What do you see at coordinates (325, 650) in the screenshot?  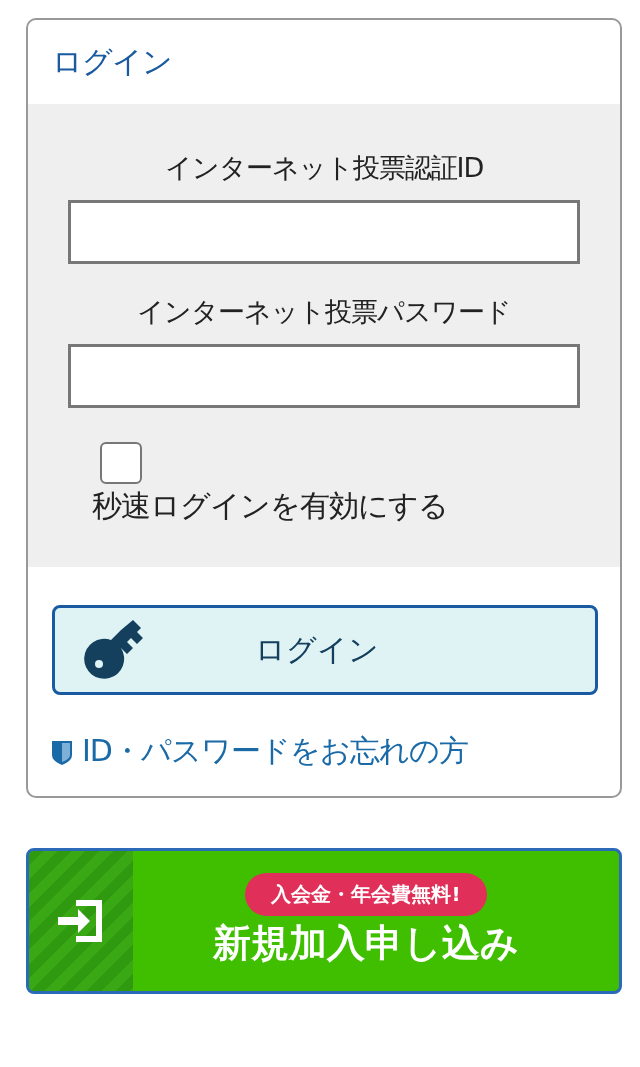 I see `login-button: ログイン` at bounding box center [325, 650].